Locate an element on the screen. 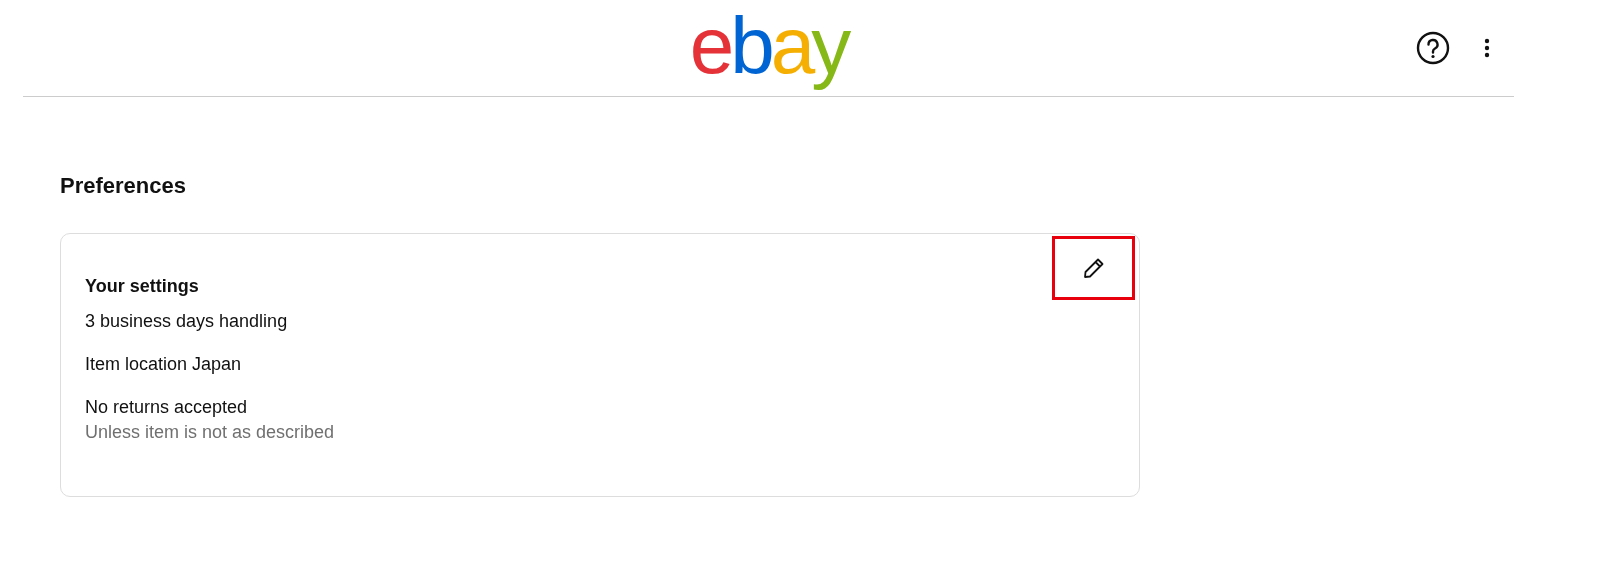 The width and height of the screenshot is (1600, 562). pencil-icon is located at coordinates (1093, 268).